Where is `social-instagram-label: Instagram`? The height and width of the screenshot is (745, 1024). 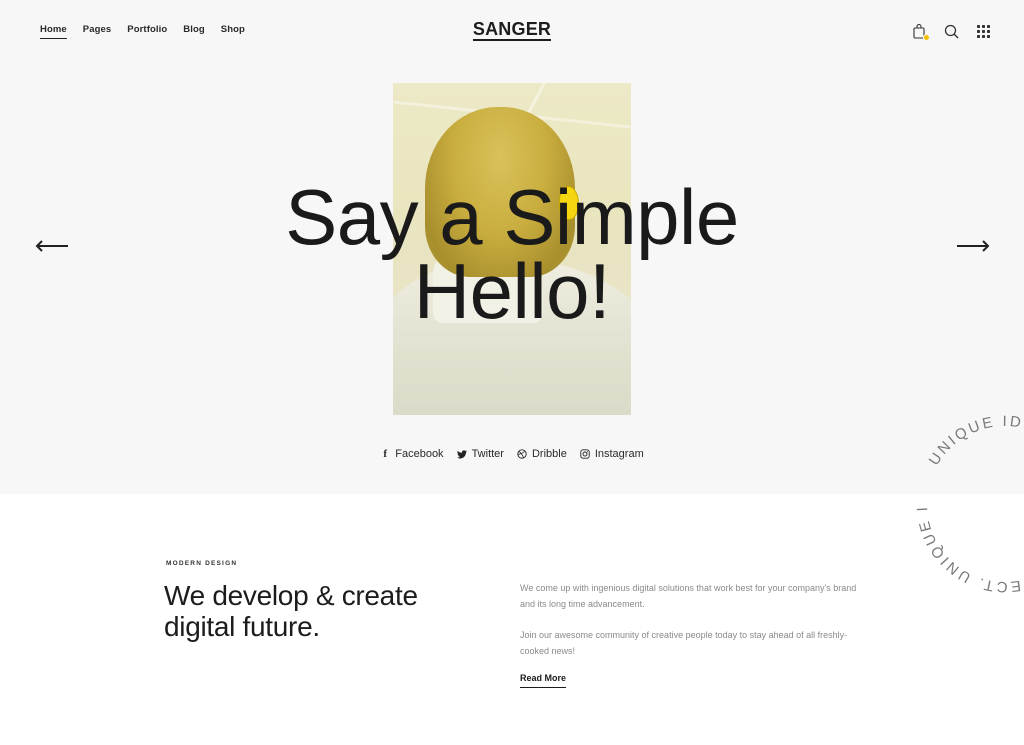
social-instagram-label: Instagram is located at coordinates (619, 454).